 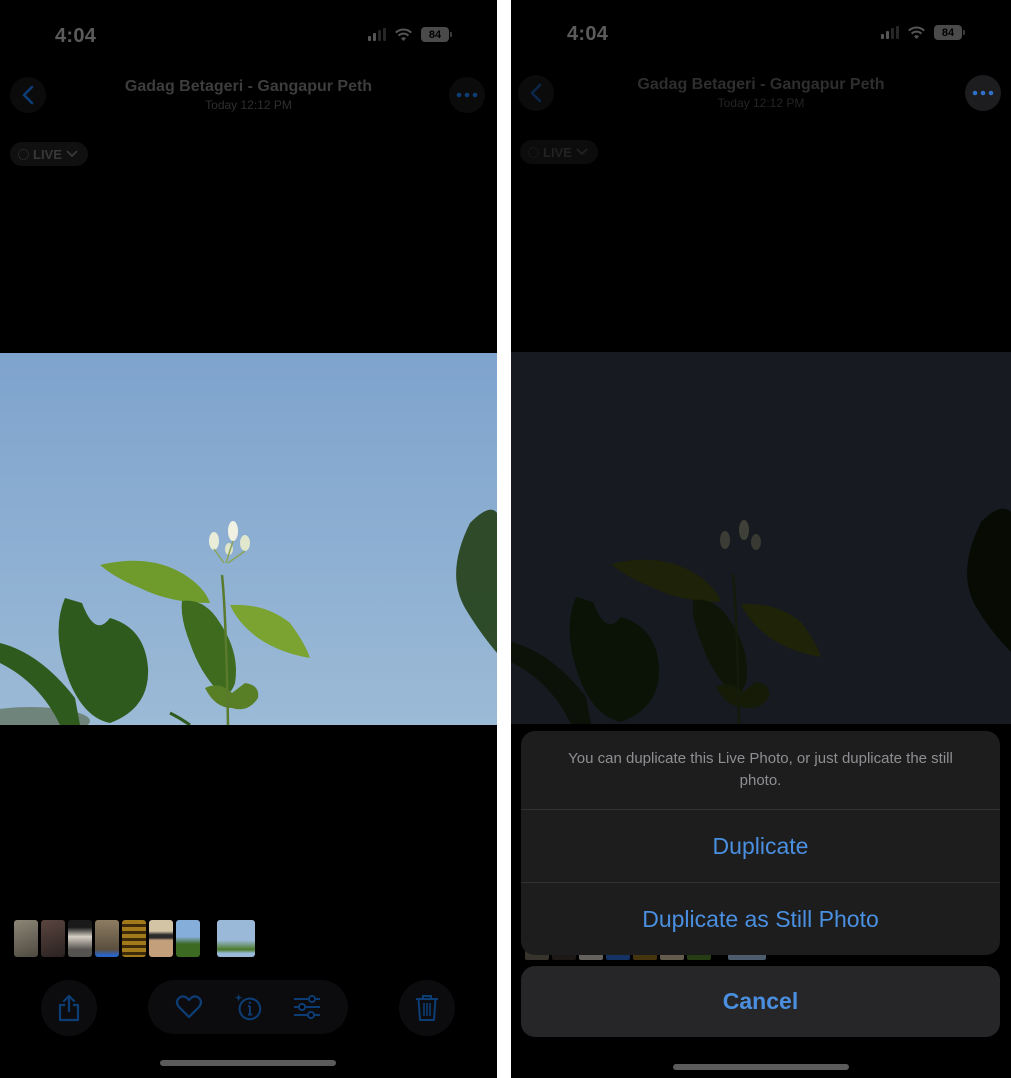 I want to click on heart-icon, so click(x=189, y=1007).